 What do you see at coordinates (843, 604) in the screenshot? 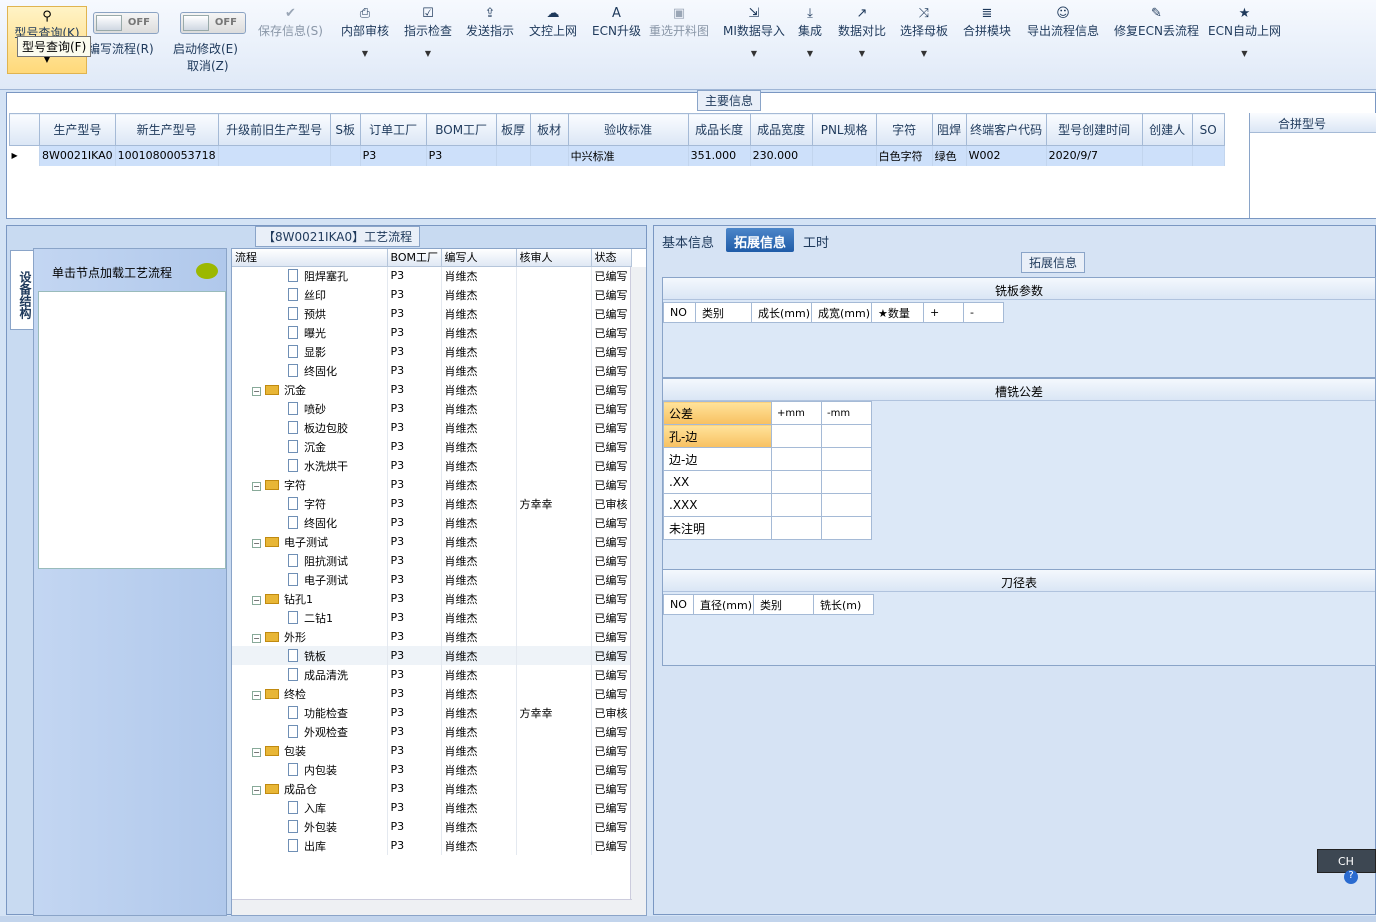
I see `tool-column-header: 铣长(m)` at bounding box center [843, 604].